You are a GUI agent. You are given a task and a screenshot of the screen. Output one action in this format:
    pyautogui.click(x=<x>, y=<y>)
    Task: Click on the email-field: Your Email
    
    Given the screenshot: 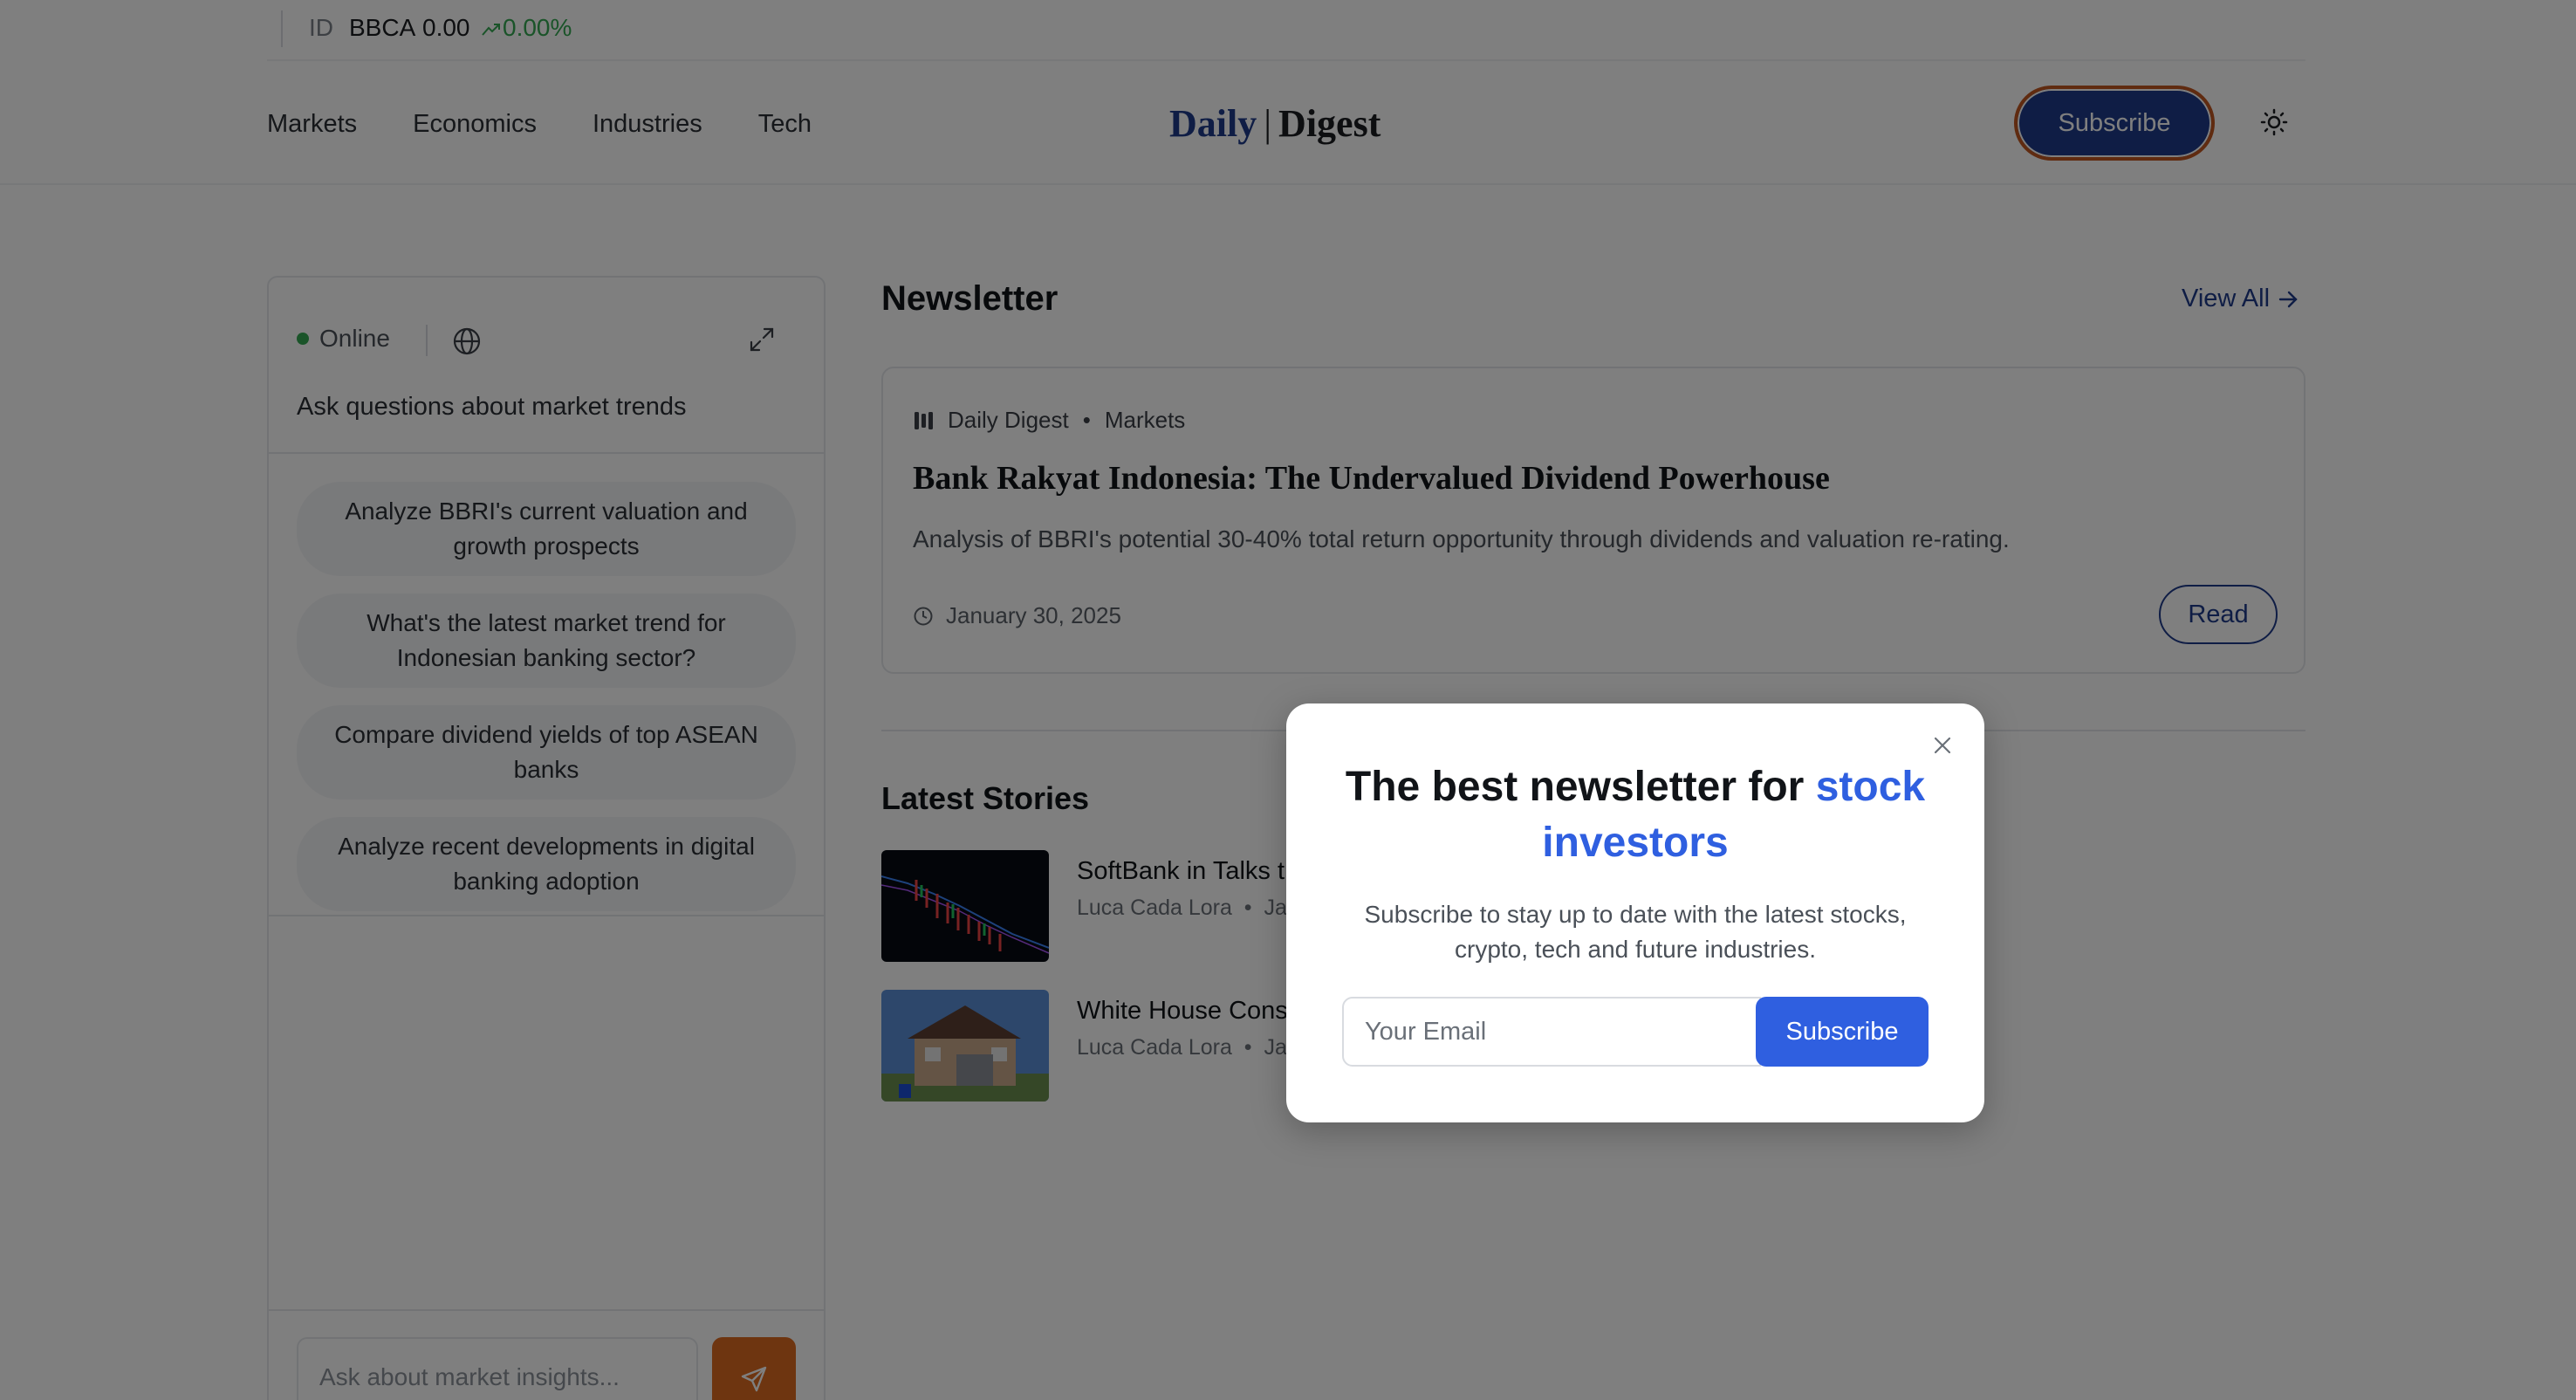 What is the action you would take?
    pyautogui.click(x=1552, y=1032)
    